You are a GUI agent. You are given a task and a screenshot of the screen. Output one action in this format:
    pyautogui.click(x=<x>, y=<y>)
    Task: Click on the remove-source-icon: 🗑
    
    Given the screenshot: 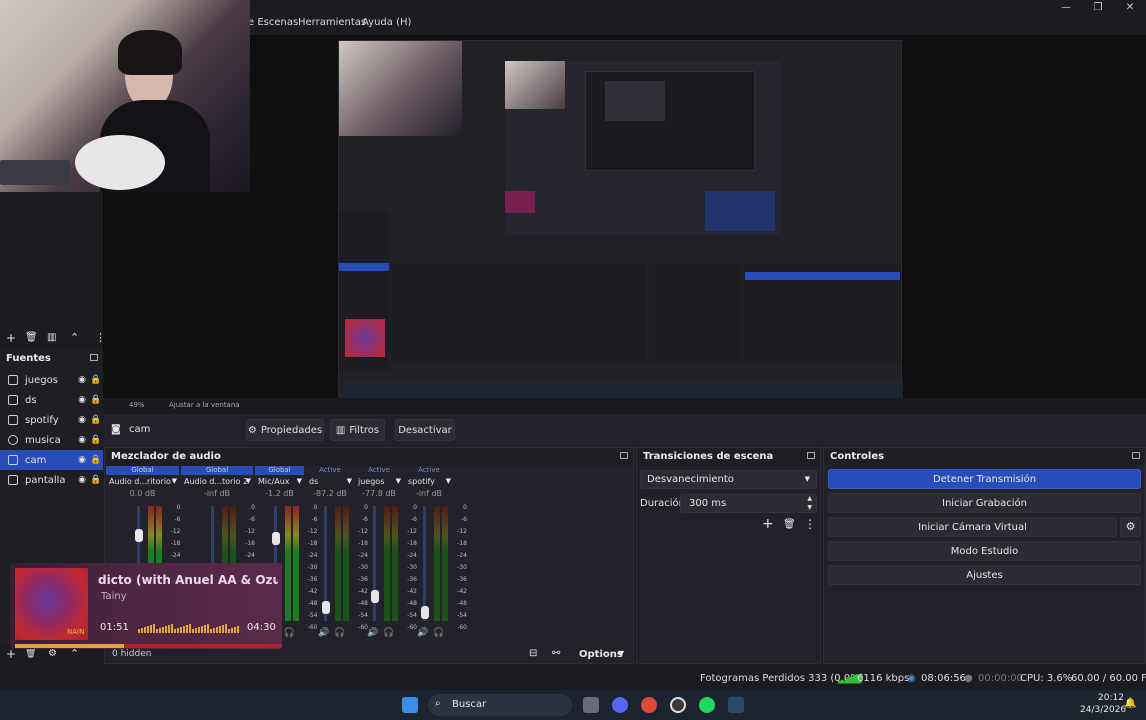 What is the action you would take?
    pyautogui.click(x=30, y=654)
    